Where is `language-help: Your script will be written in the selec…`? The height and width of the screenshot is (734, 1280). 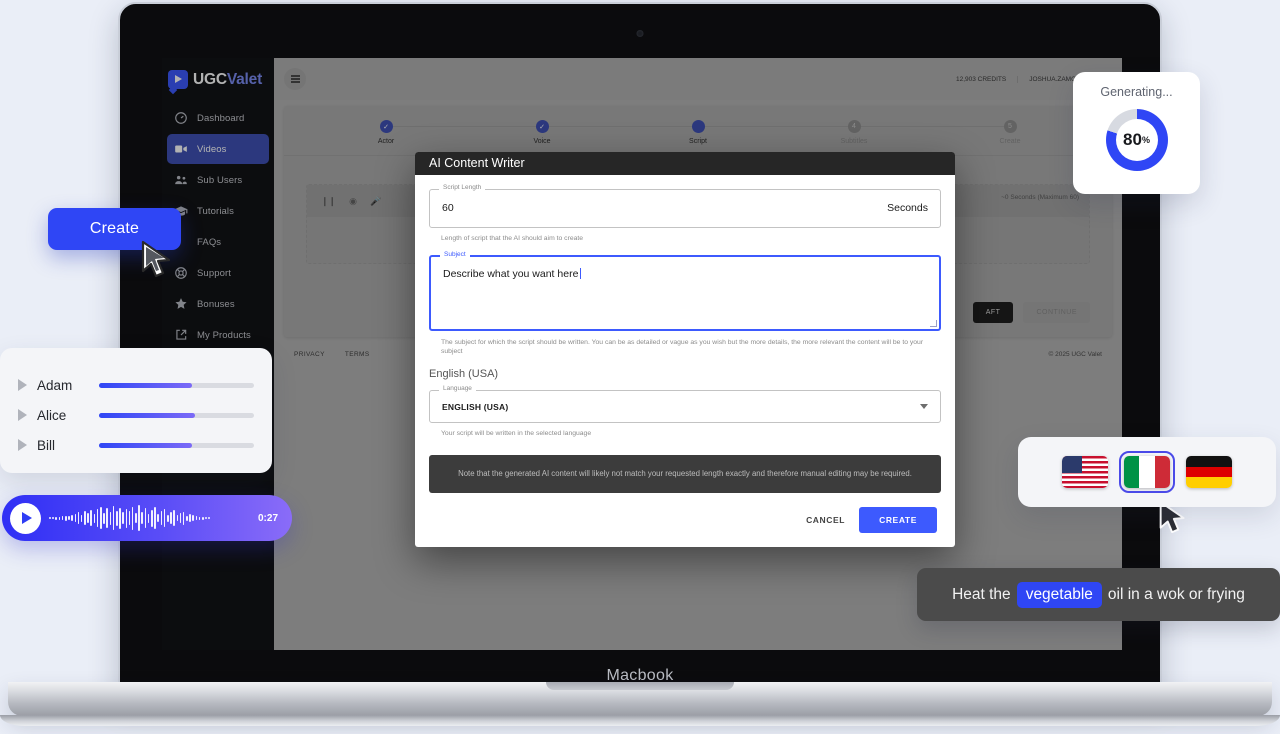
language-help: Your script will be written in the selec… is located at coordinates (516, 434).